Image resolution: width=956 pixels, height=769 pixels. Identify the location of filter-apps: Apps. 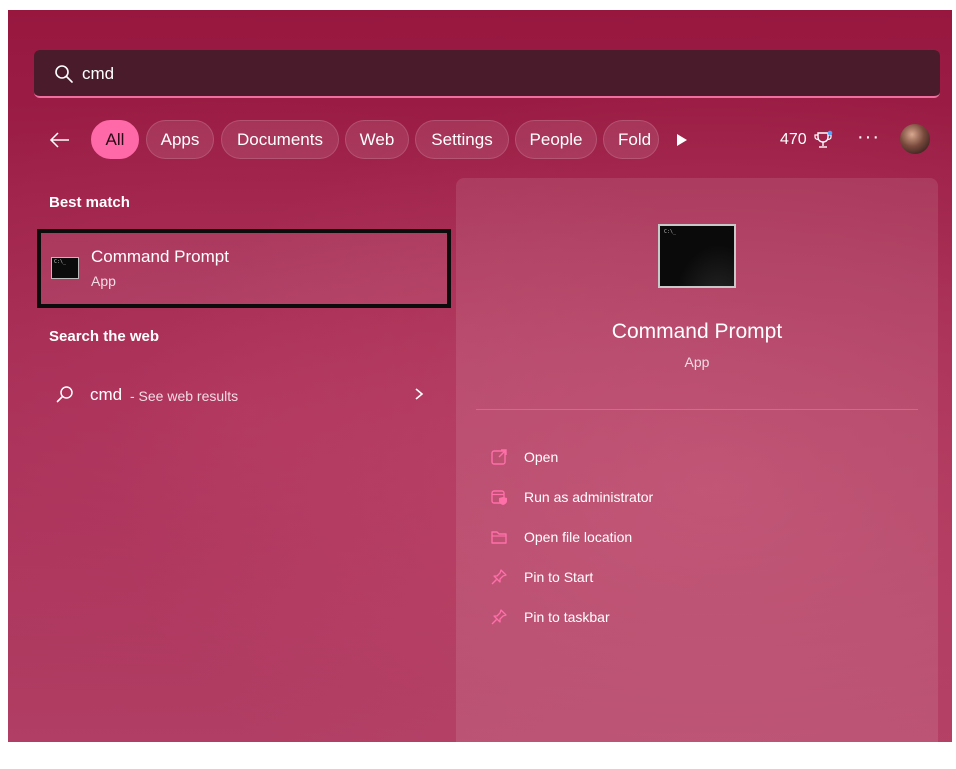
(180, 139).